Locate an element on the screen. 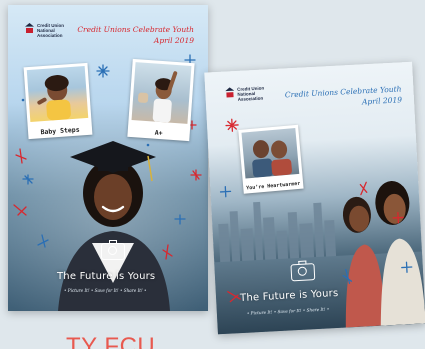  photo-family is located at coordinates (270, 153).